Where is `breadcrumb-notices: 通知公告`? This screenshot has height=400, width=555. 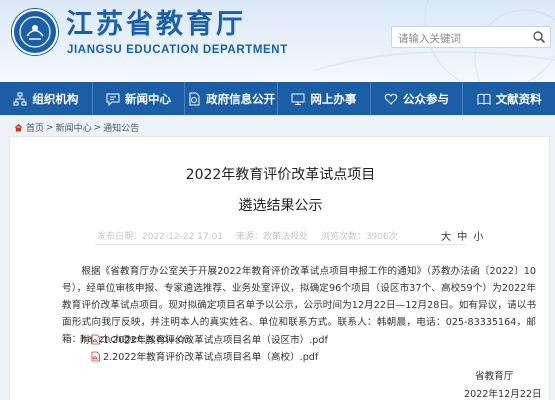 breadcrumb-notices: 通知公告 is located at coordinates (121, 127).